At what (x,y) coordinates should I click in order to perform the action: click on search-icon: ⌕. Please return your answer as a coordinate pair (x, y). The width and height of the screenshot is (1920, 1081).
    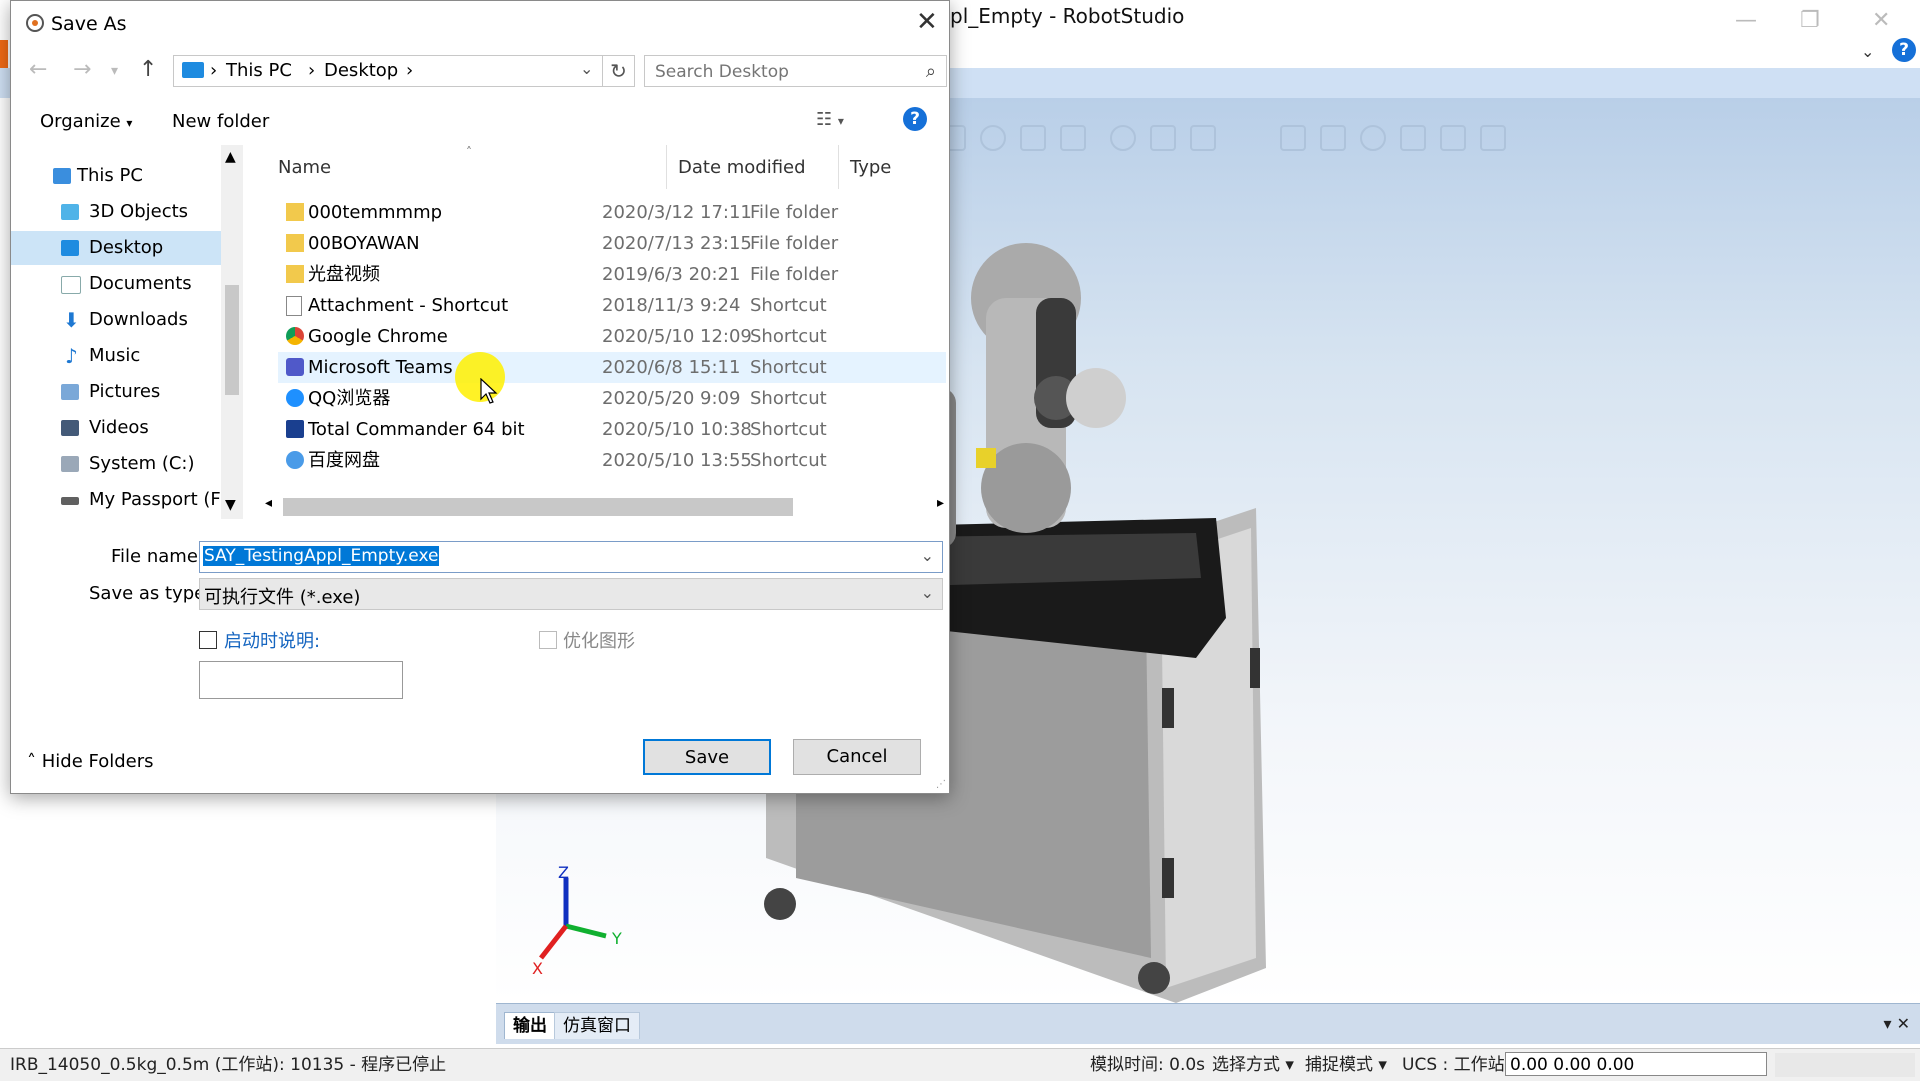
    Looking at the image, I should click on (931, 71).